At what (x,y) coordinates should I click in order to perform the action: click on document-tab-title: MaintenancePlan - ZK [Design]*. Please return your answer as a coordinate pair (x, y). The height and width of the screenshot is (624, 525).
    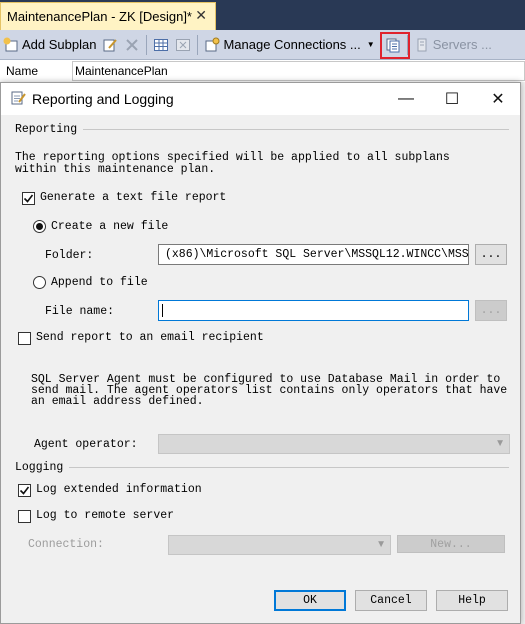
    Looking at the image, I should click on (99, 16).